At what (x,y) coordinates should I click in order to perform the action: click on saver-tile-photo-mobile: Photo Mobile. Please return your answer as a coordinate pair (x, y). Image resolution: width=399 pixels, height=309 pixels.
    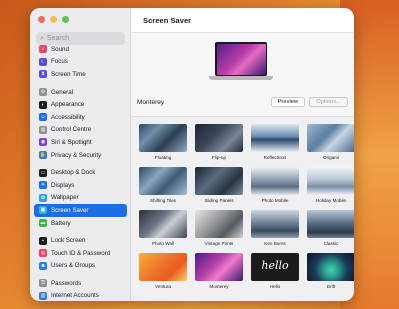
    Looking at the image, I should click on (275, 185).